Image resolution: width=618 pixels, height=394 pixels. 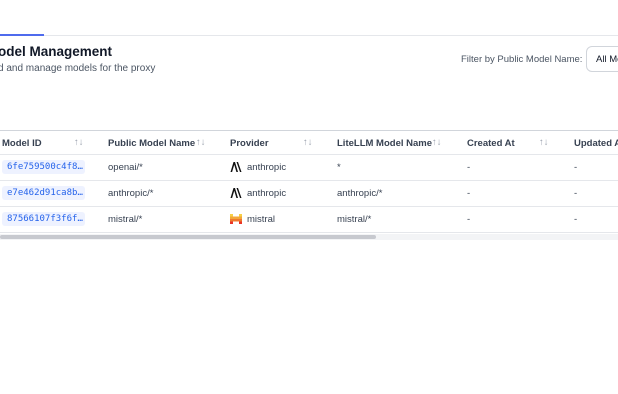 I want to click on litellm-model-name-cell: anthropic/*, so click(x=360, y=193).